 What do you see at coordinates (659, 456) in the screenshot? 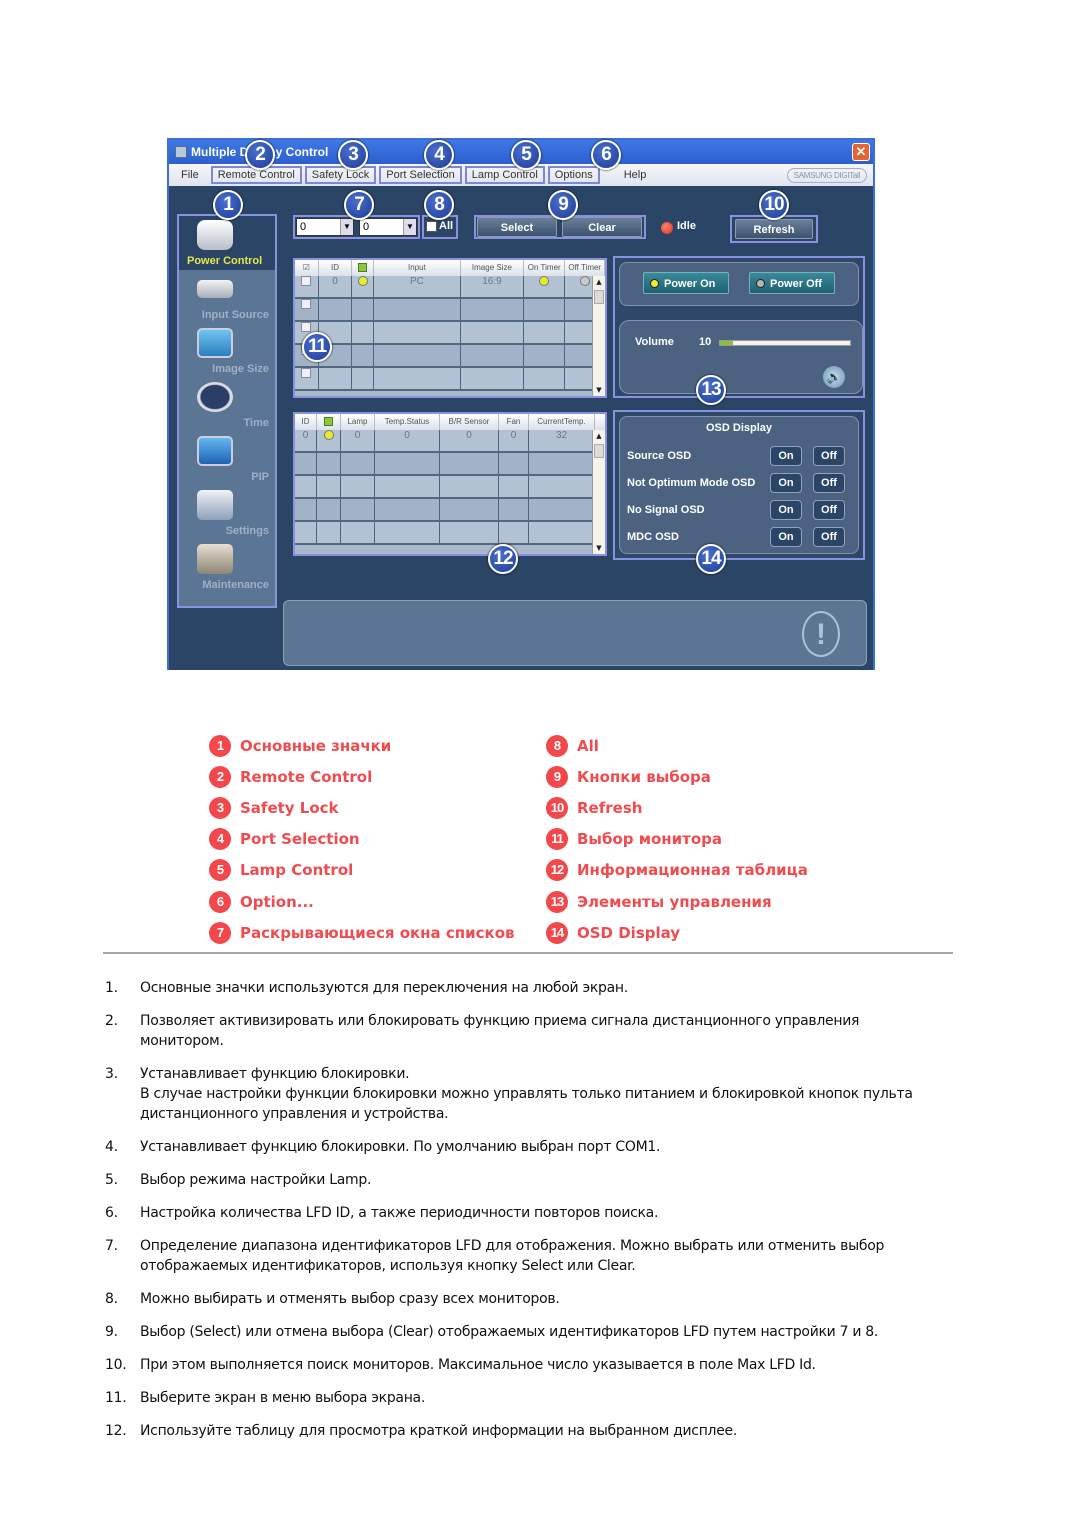
I see `osd-source-label: Source OSD` at bounding box center [659, 456].